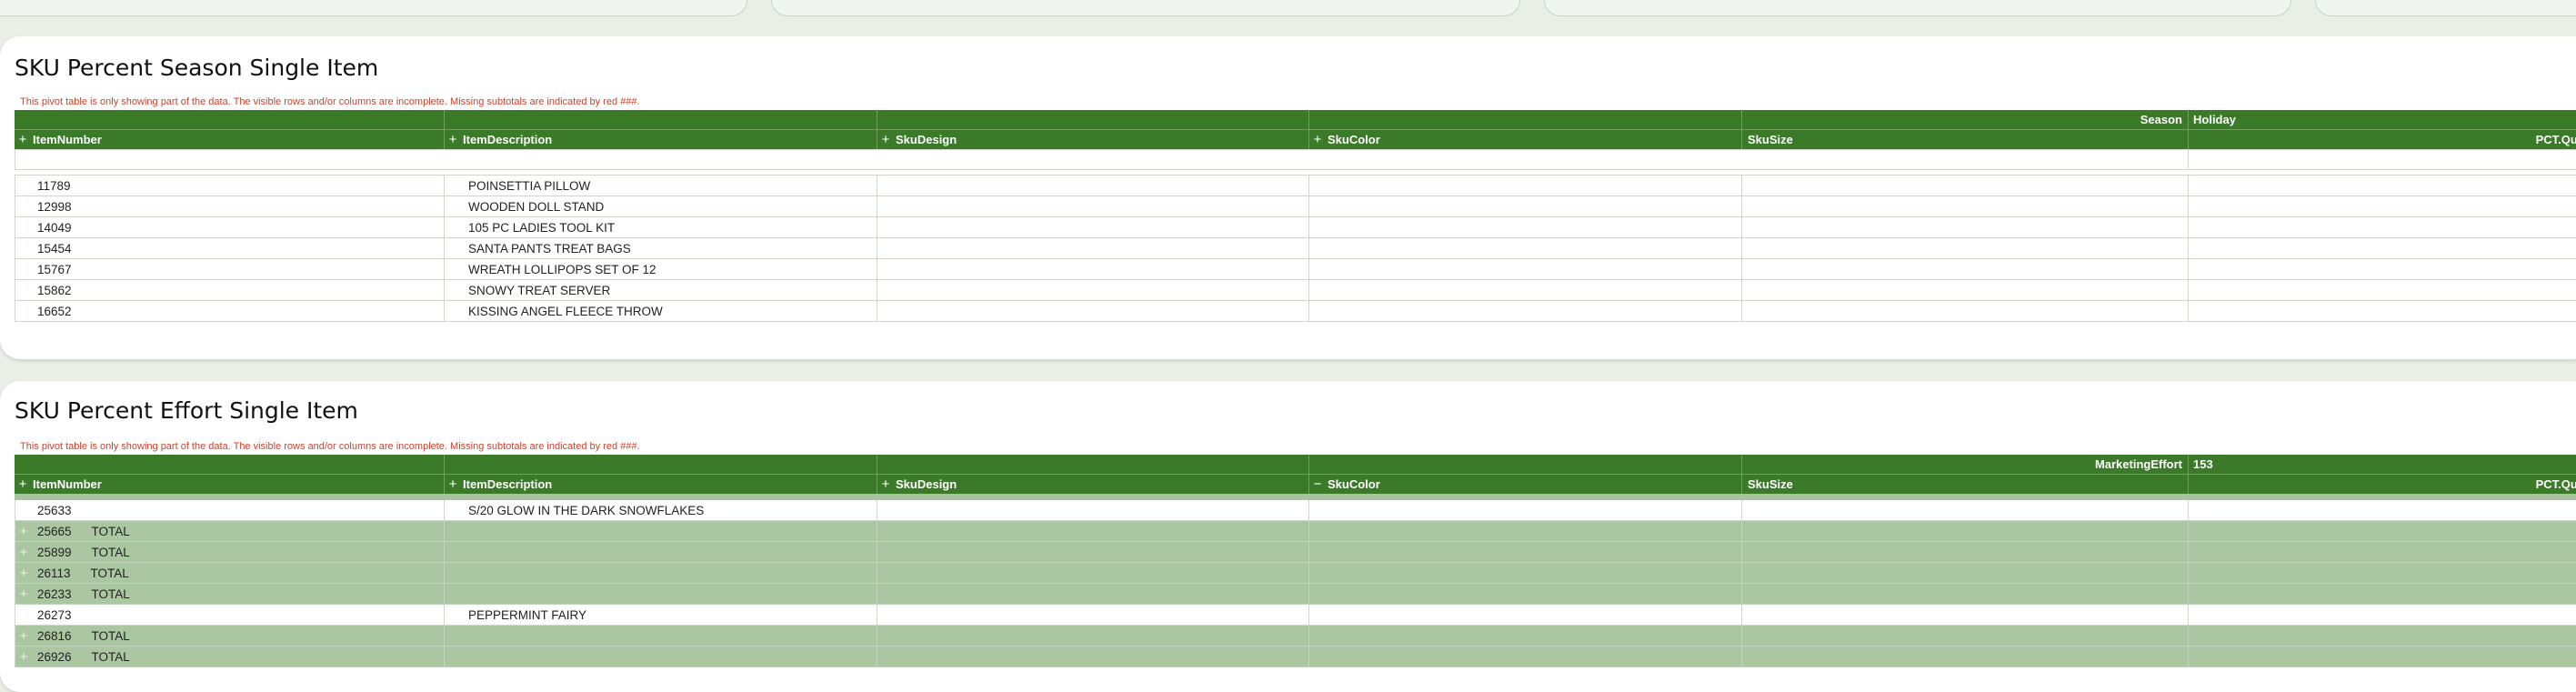 The height and width of the screenshot is (692, 2576). I want to click on table-row: 15767 WREATH LOLLIPOPS SET OF 12, so click(1296, 269).